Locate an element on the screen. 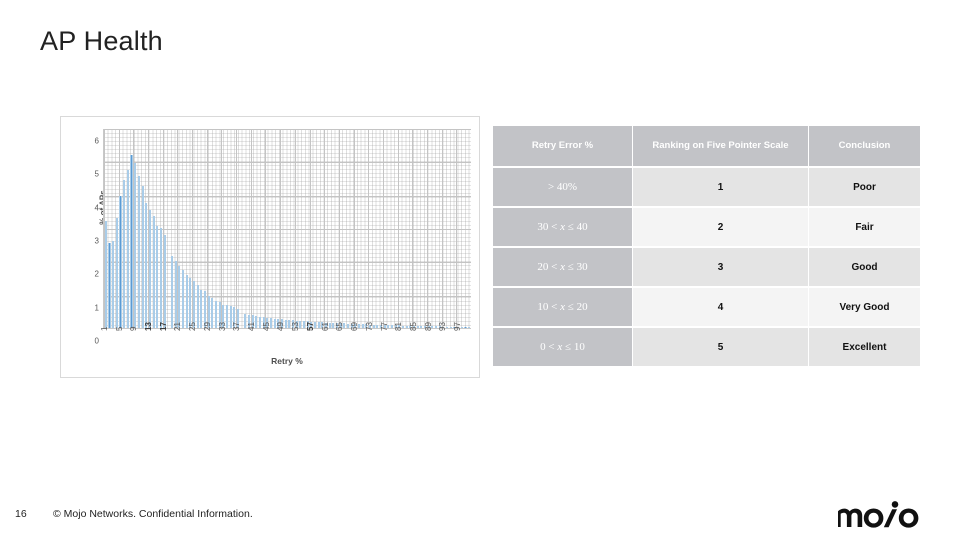 Image resolution: width=960 pixels, height=540 pixels. table-row: 20 < x ≤ 30 3 Good is located at coordinates (706, 267).